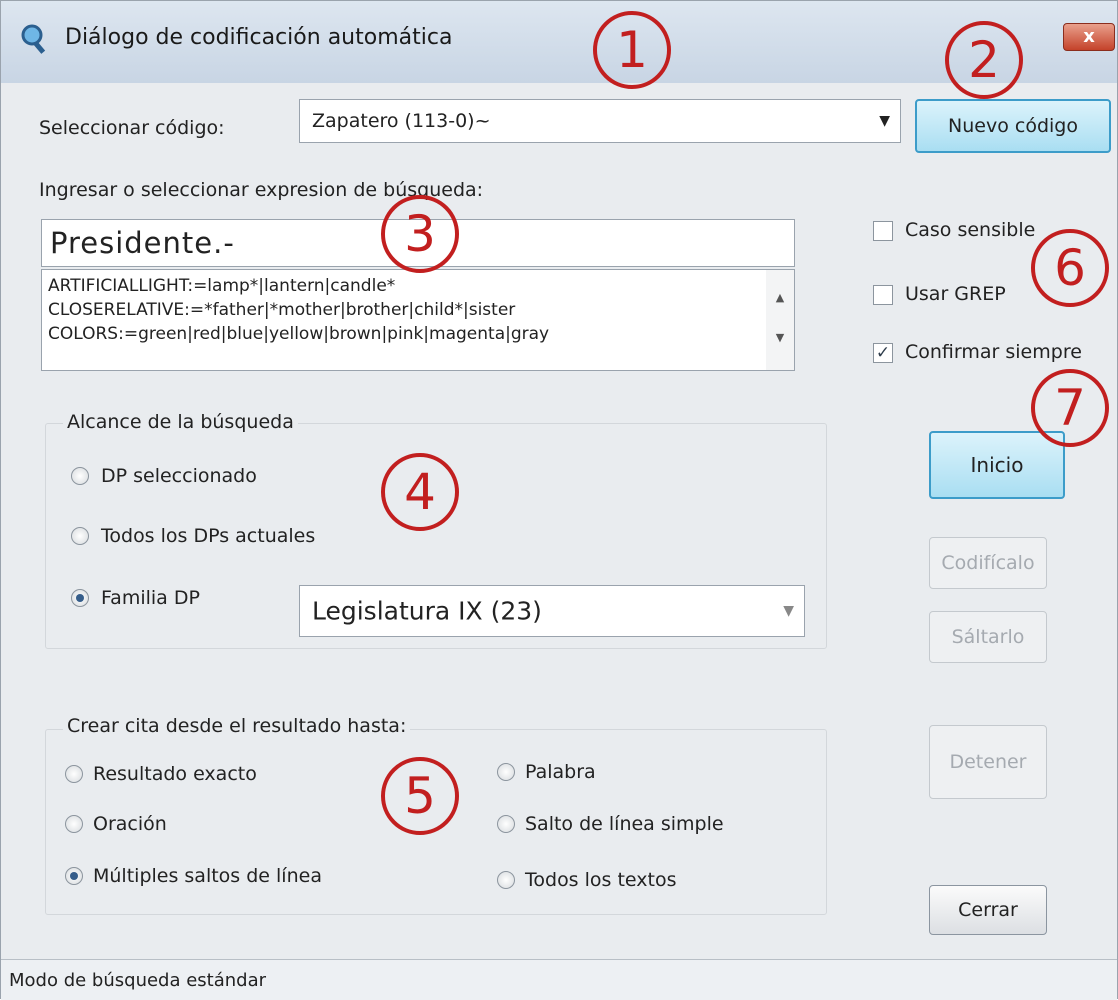 This screenshot has width=1118, height=1000. What do you see at coordinates (207, 876) in the screenshot?
I see `quote-label-multiple-line-breaks: Múltiples saltos de línea` at bounding box center [207, 876].